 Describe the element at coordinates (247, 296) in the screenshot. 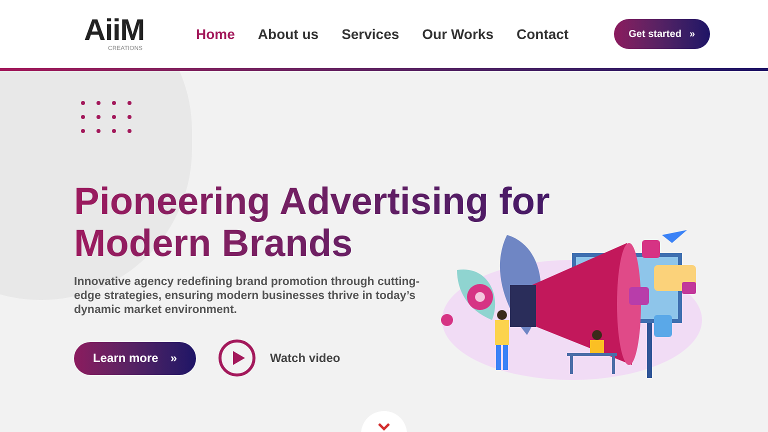

I see `hero-description: Innovative agency redefining brand promotion through cutting-edge strategies, ensuring modern businesses thrive in today’s dynamic market environment.` at that location.